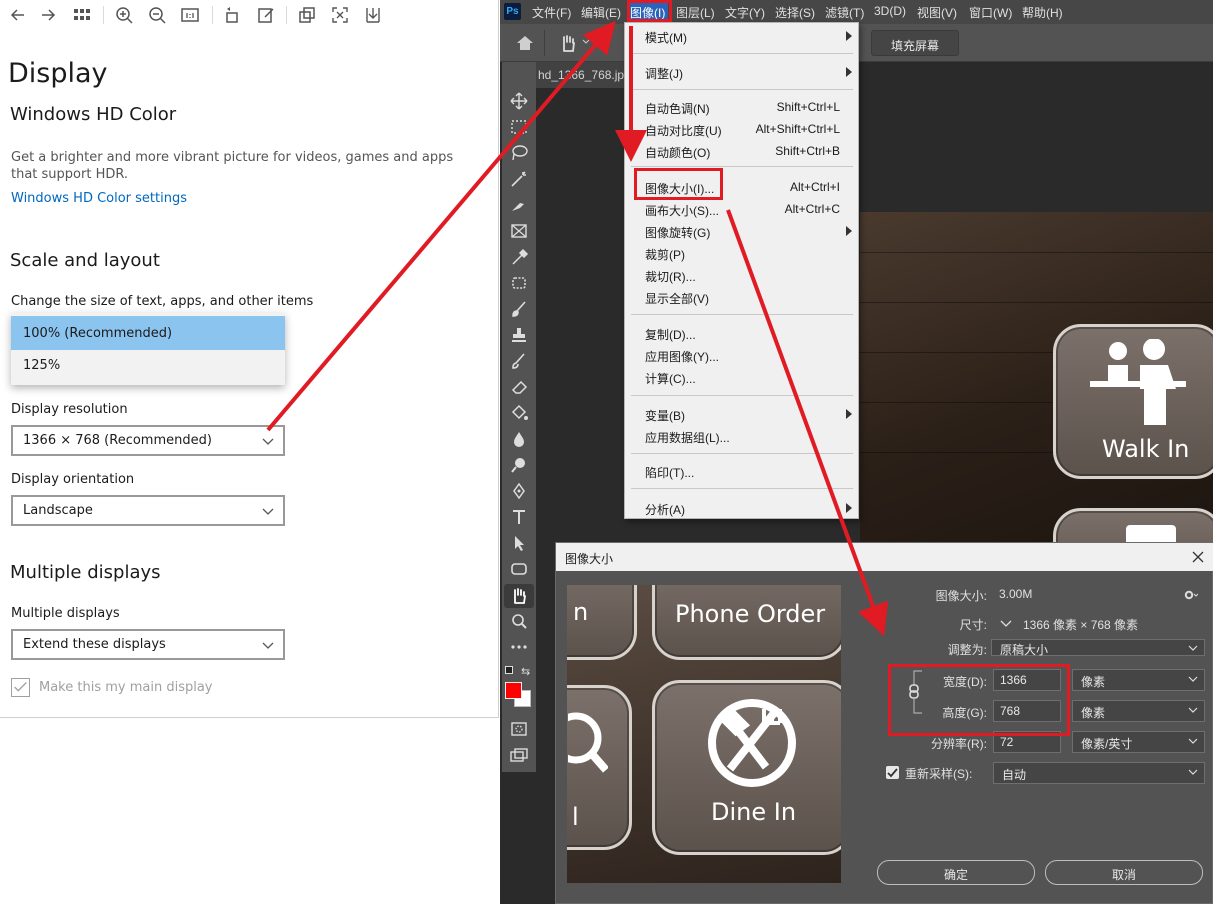 The image size is (1213, 904). Describe the element at coordinates (807, 423) in the screenshot. I see `arrow-to-dialog` at that location.